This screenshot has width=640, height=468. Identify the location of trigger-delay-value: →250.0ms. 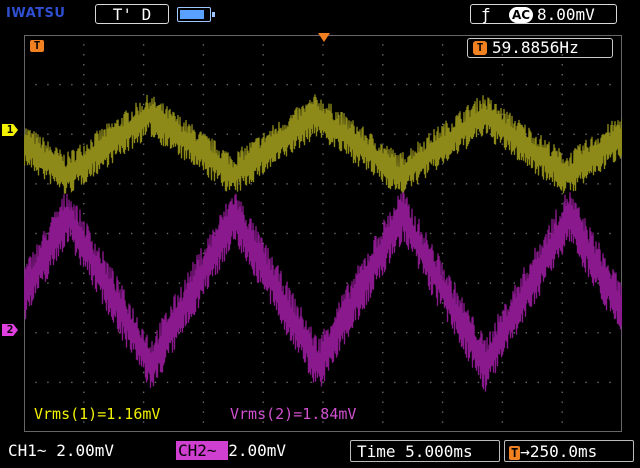
(559, 451).